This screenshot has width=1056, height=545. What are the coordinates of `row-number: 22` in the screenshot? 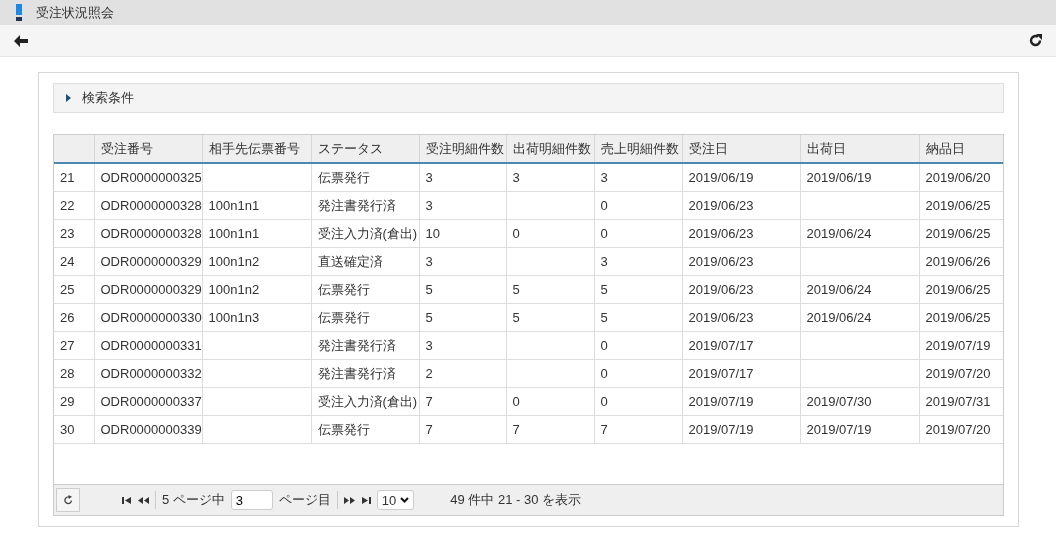 It's located at (74, 205).